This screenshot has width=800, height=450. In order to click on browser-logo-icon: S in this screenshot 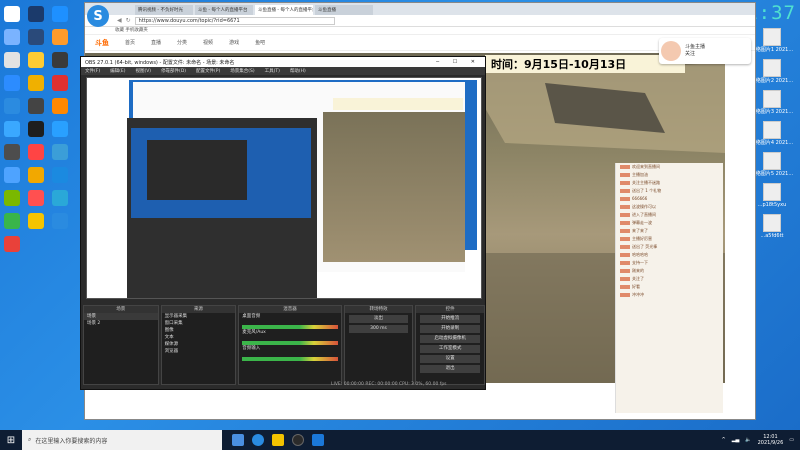, I will do `click(98, 16)`.